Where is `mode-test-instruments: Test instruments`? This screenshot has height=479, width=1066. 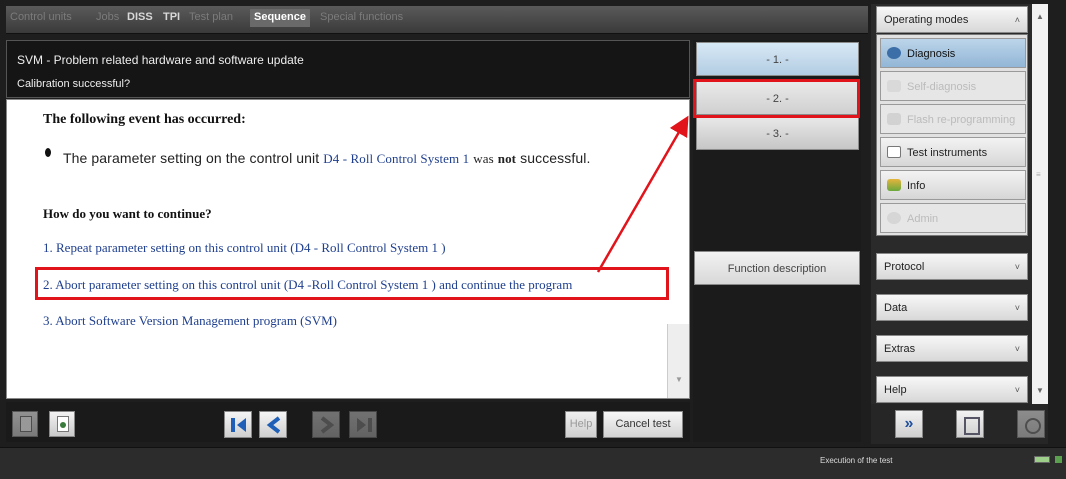
mode-test-instruments: Test instruments is located at coordinates (953, 152).